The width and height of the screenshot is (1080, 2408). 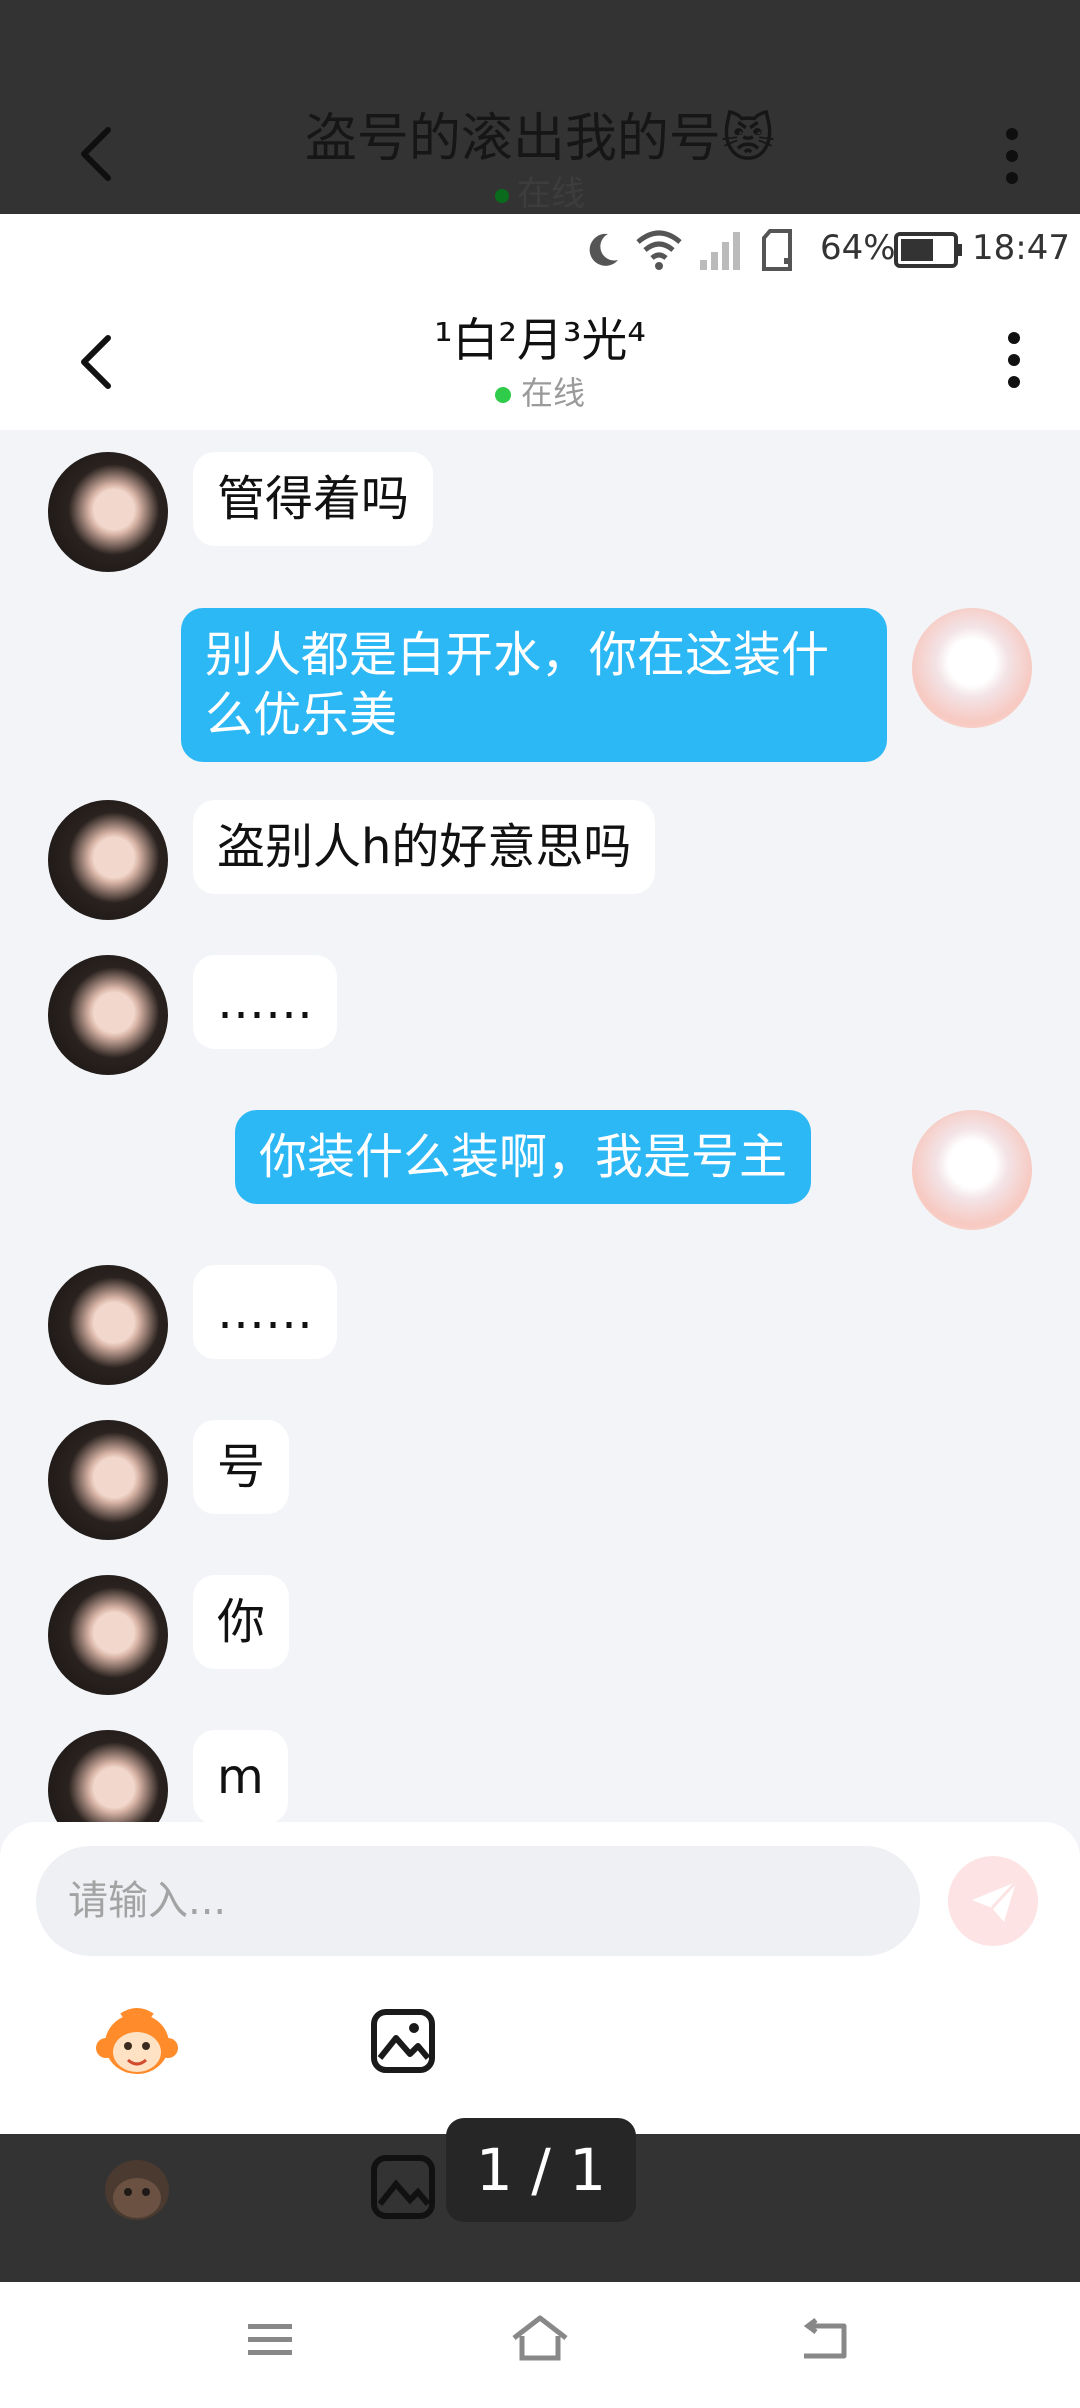 I want to click on top-overlay: 盗号的滚出我的号😾 在线, so click(x=540, y=107).